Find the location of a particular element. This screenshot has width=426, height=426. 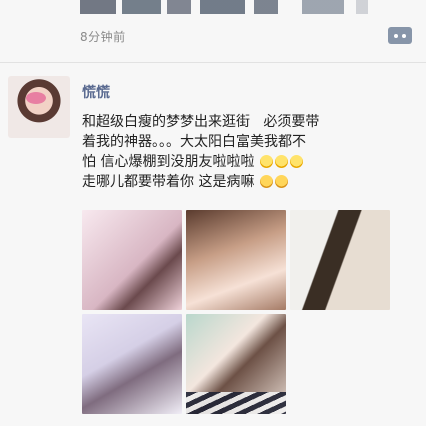

post-divider is located at coordinates (213, 62).